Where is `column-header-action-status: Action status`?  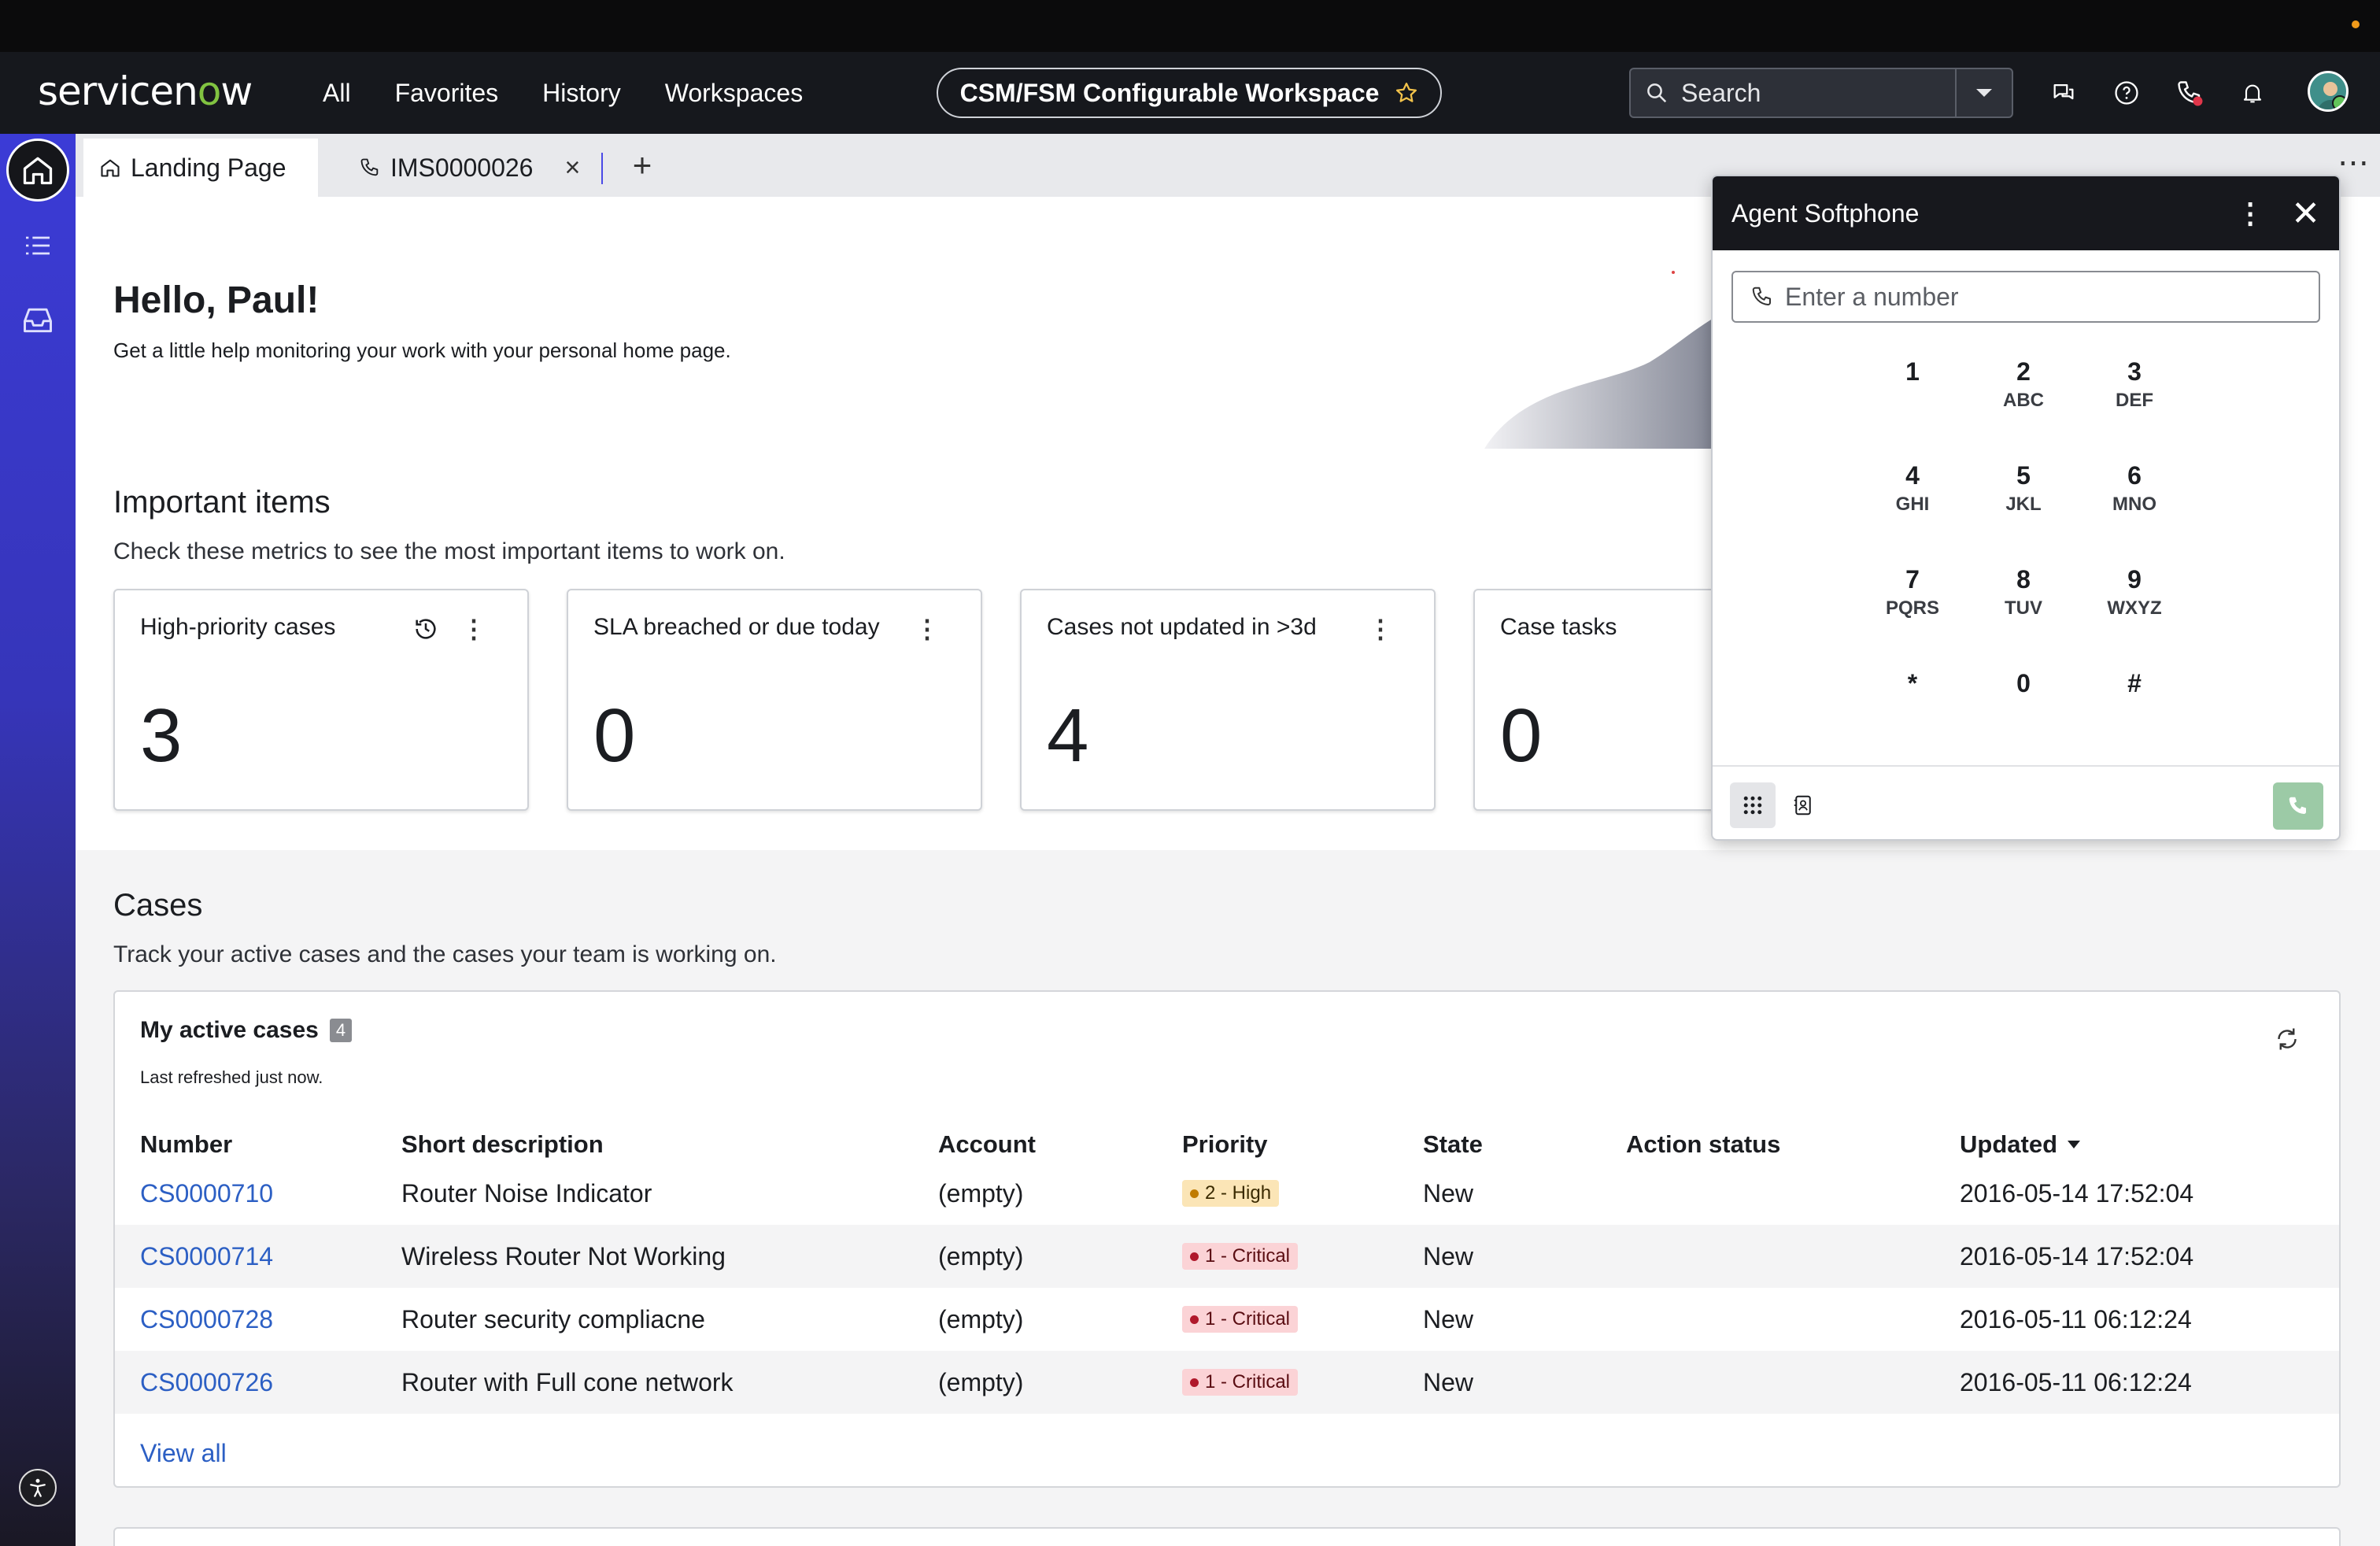
column-header-action-status: Action status is located at coordinates (1703, 1144).